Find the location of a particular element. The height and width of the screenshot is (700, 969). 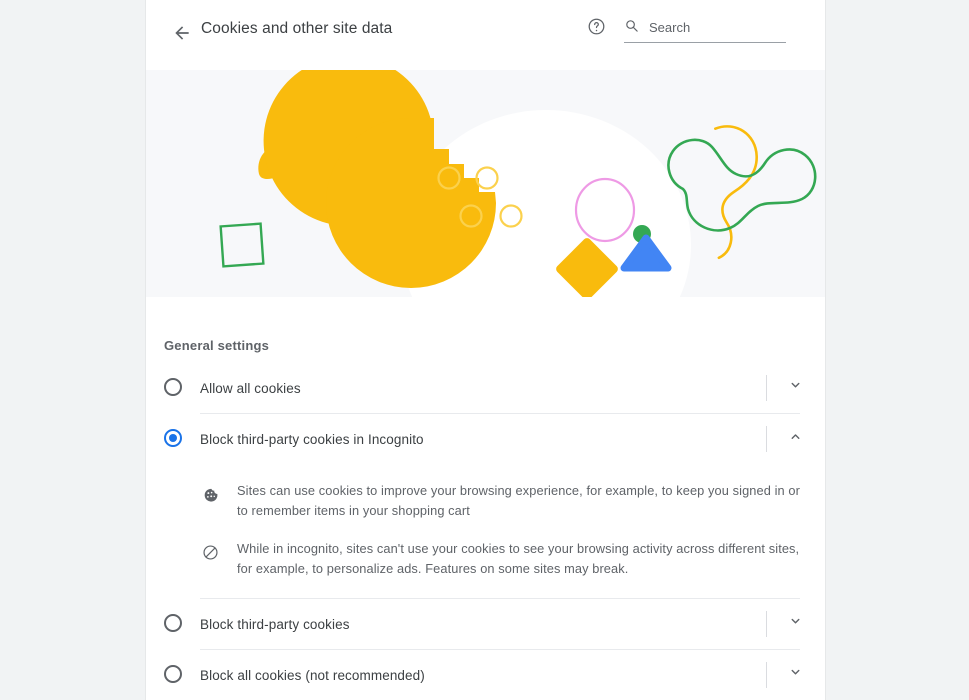

option-block-third-party-cookies: Block third-party cookies is located at coordinates (485, 624).